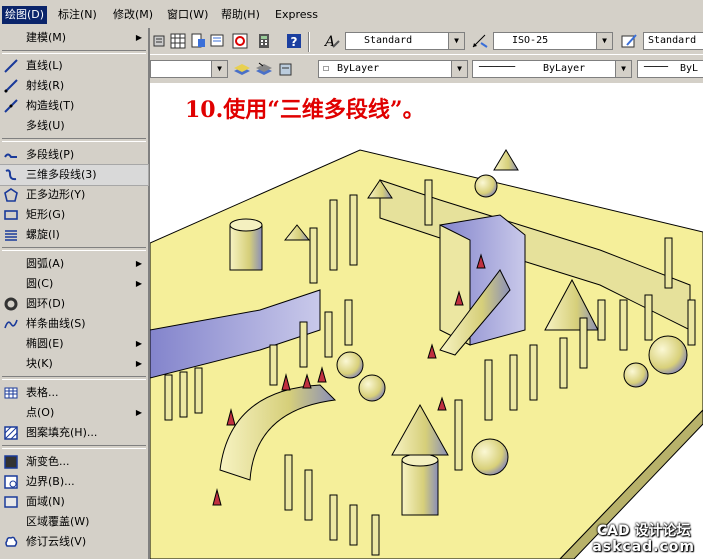  I want to click on menu-help: 帮助(H), so click(240, 15).